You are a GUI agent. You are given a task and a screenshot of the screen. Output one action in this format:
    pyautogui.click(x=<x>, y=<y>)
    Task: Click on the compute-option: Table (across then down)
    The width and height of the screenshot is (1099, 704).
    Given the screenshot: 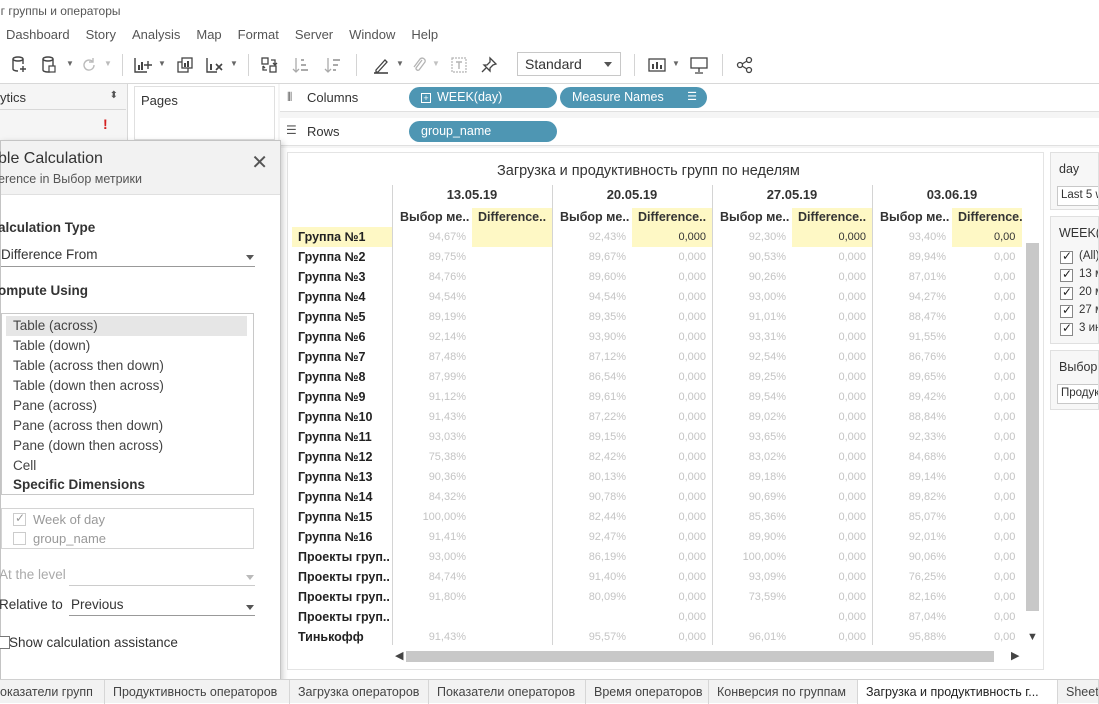 What is the action you would take?
    pyautogui.click(x=126, y=366)
    